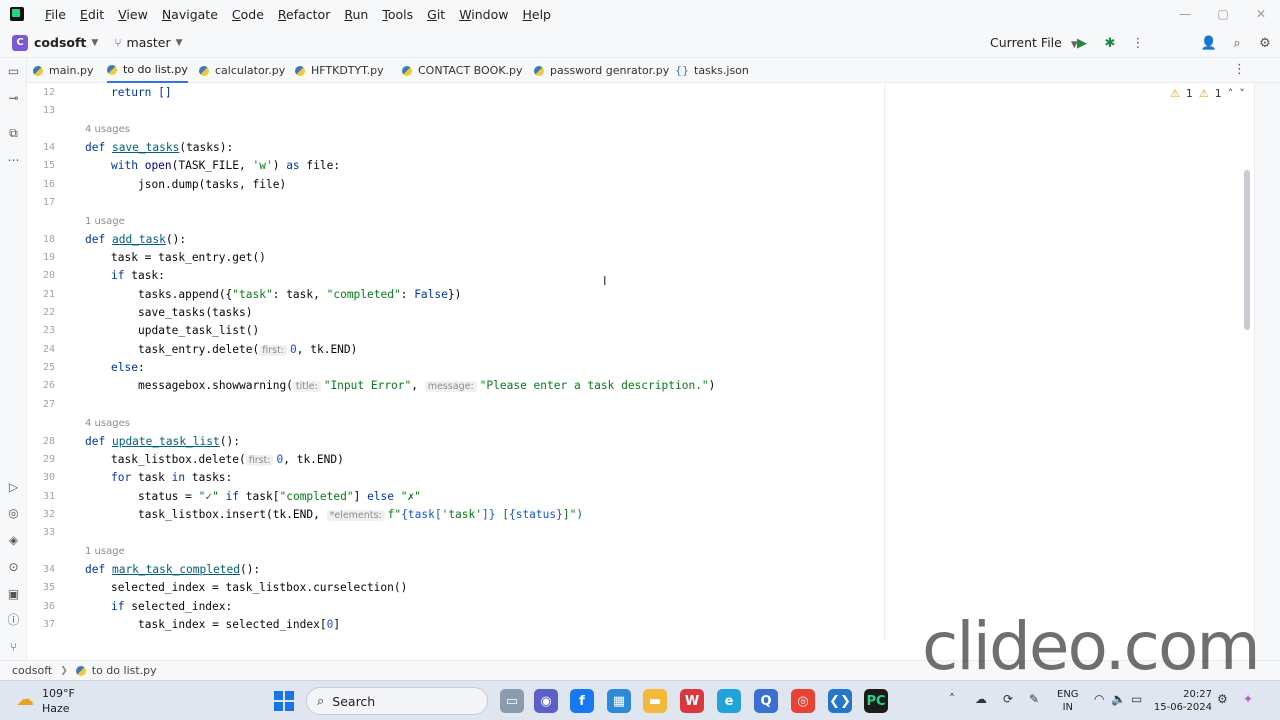  Describe the element at coordinates (536, 14) in the screenshot. I see `menu-help: Help` at that location.